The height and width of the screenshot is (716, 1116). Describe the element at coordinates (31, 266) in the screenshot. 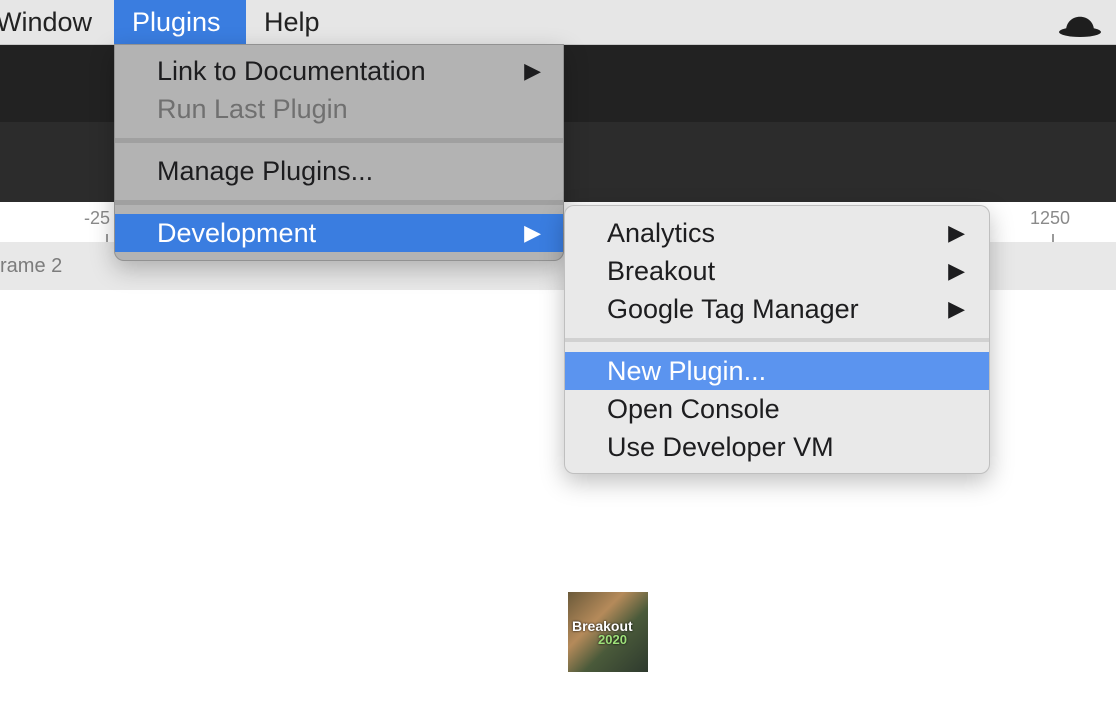

I see `frame-label: rame 2` at that location.